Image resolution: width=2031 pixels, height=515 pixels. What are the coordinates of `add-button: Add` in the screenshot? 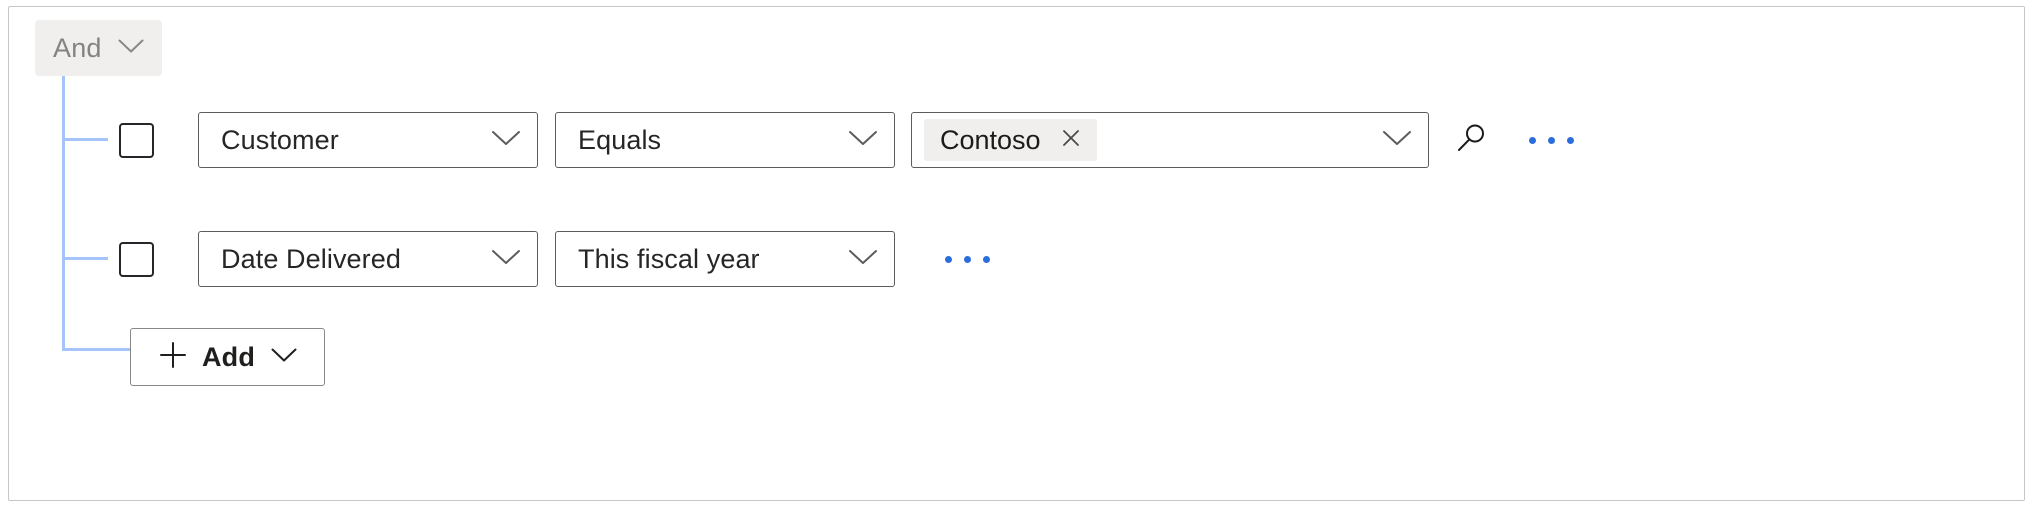 It's located at (227, 357).